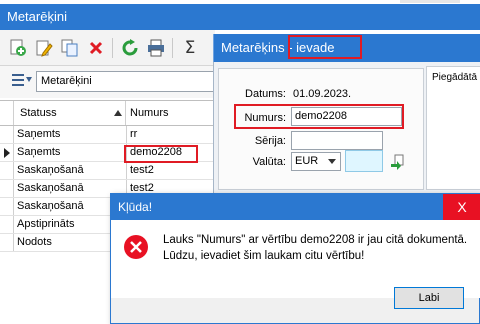  Describe the element at coordinates (322, 94) in the screenshot. I see `date-field: 01.09.2023.` at that location.